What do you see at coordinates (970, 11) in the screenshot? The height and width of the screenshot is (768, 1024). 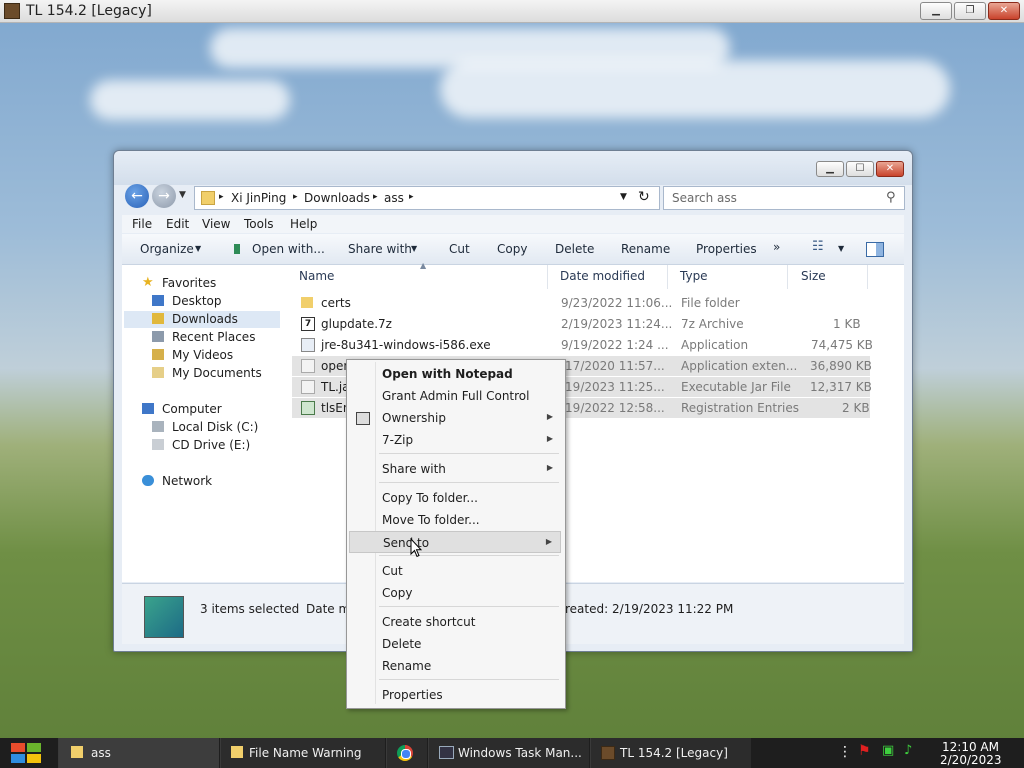 I see `restore-button: ❐` at bounding box center [970, 11].